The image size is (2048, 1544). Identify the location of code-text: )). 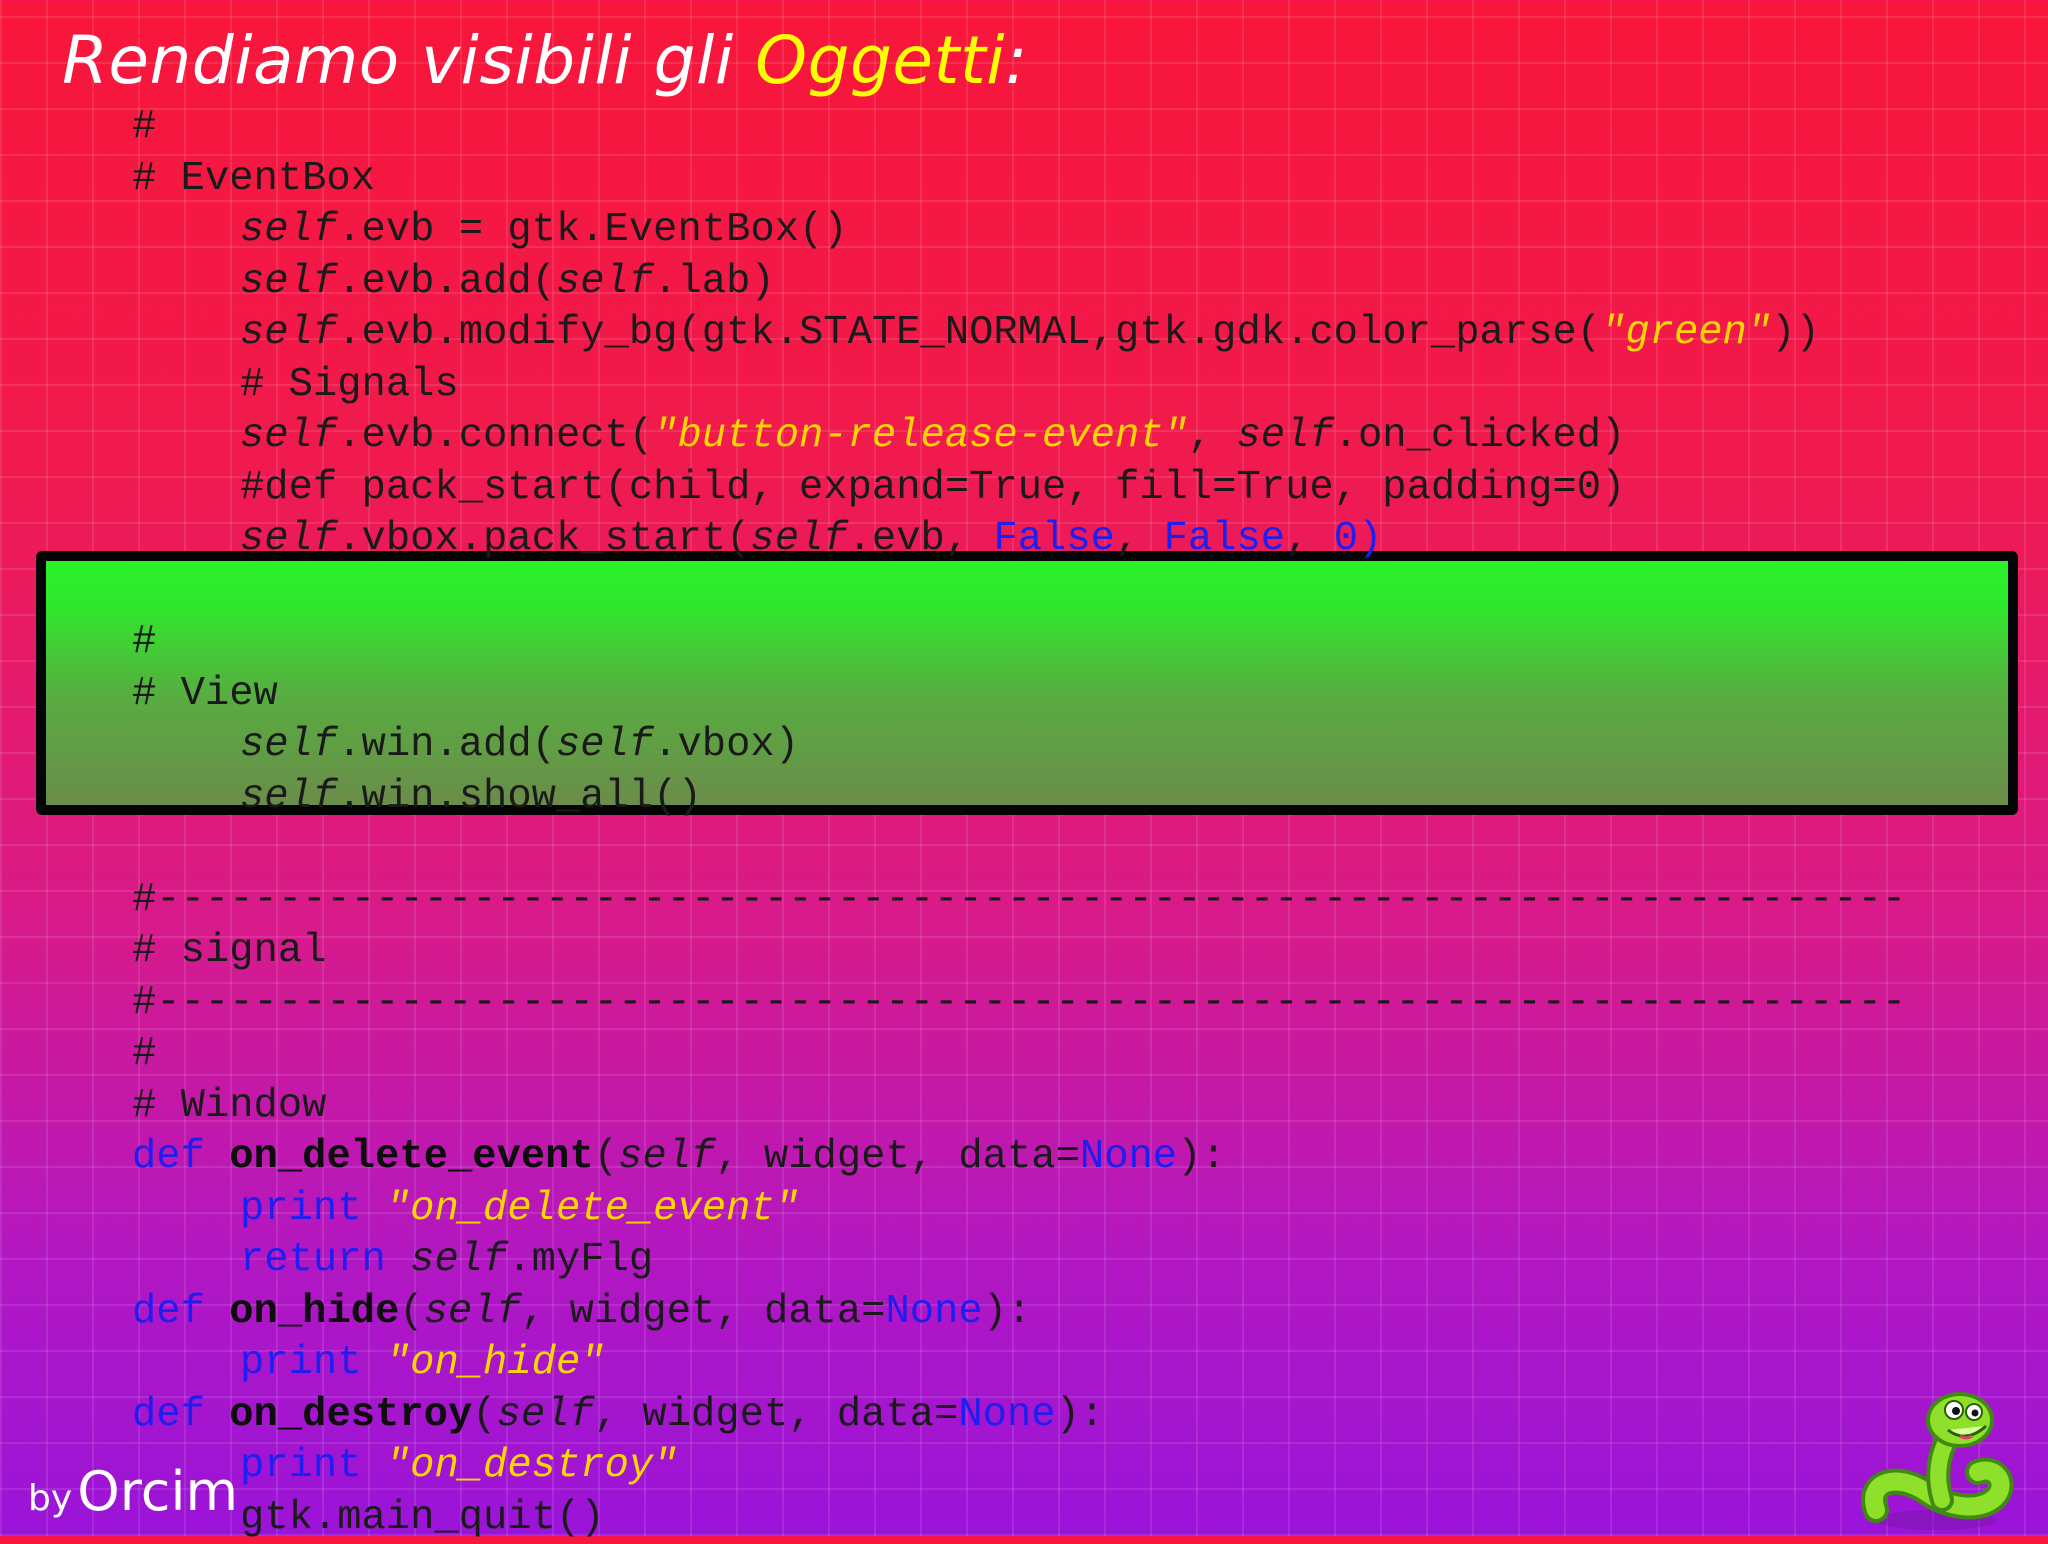
(1795, 333).